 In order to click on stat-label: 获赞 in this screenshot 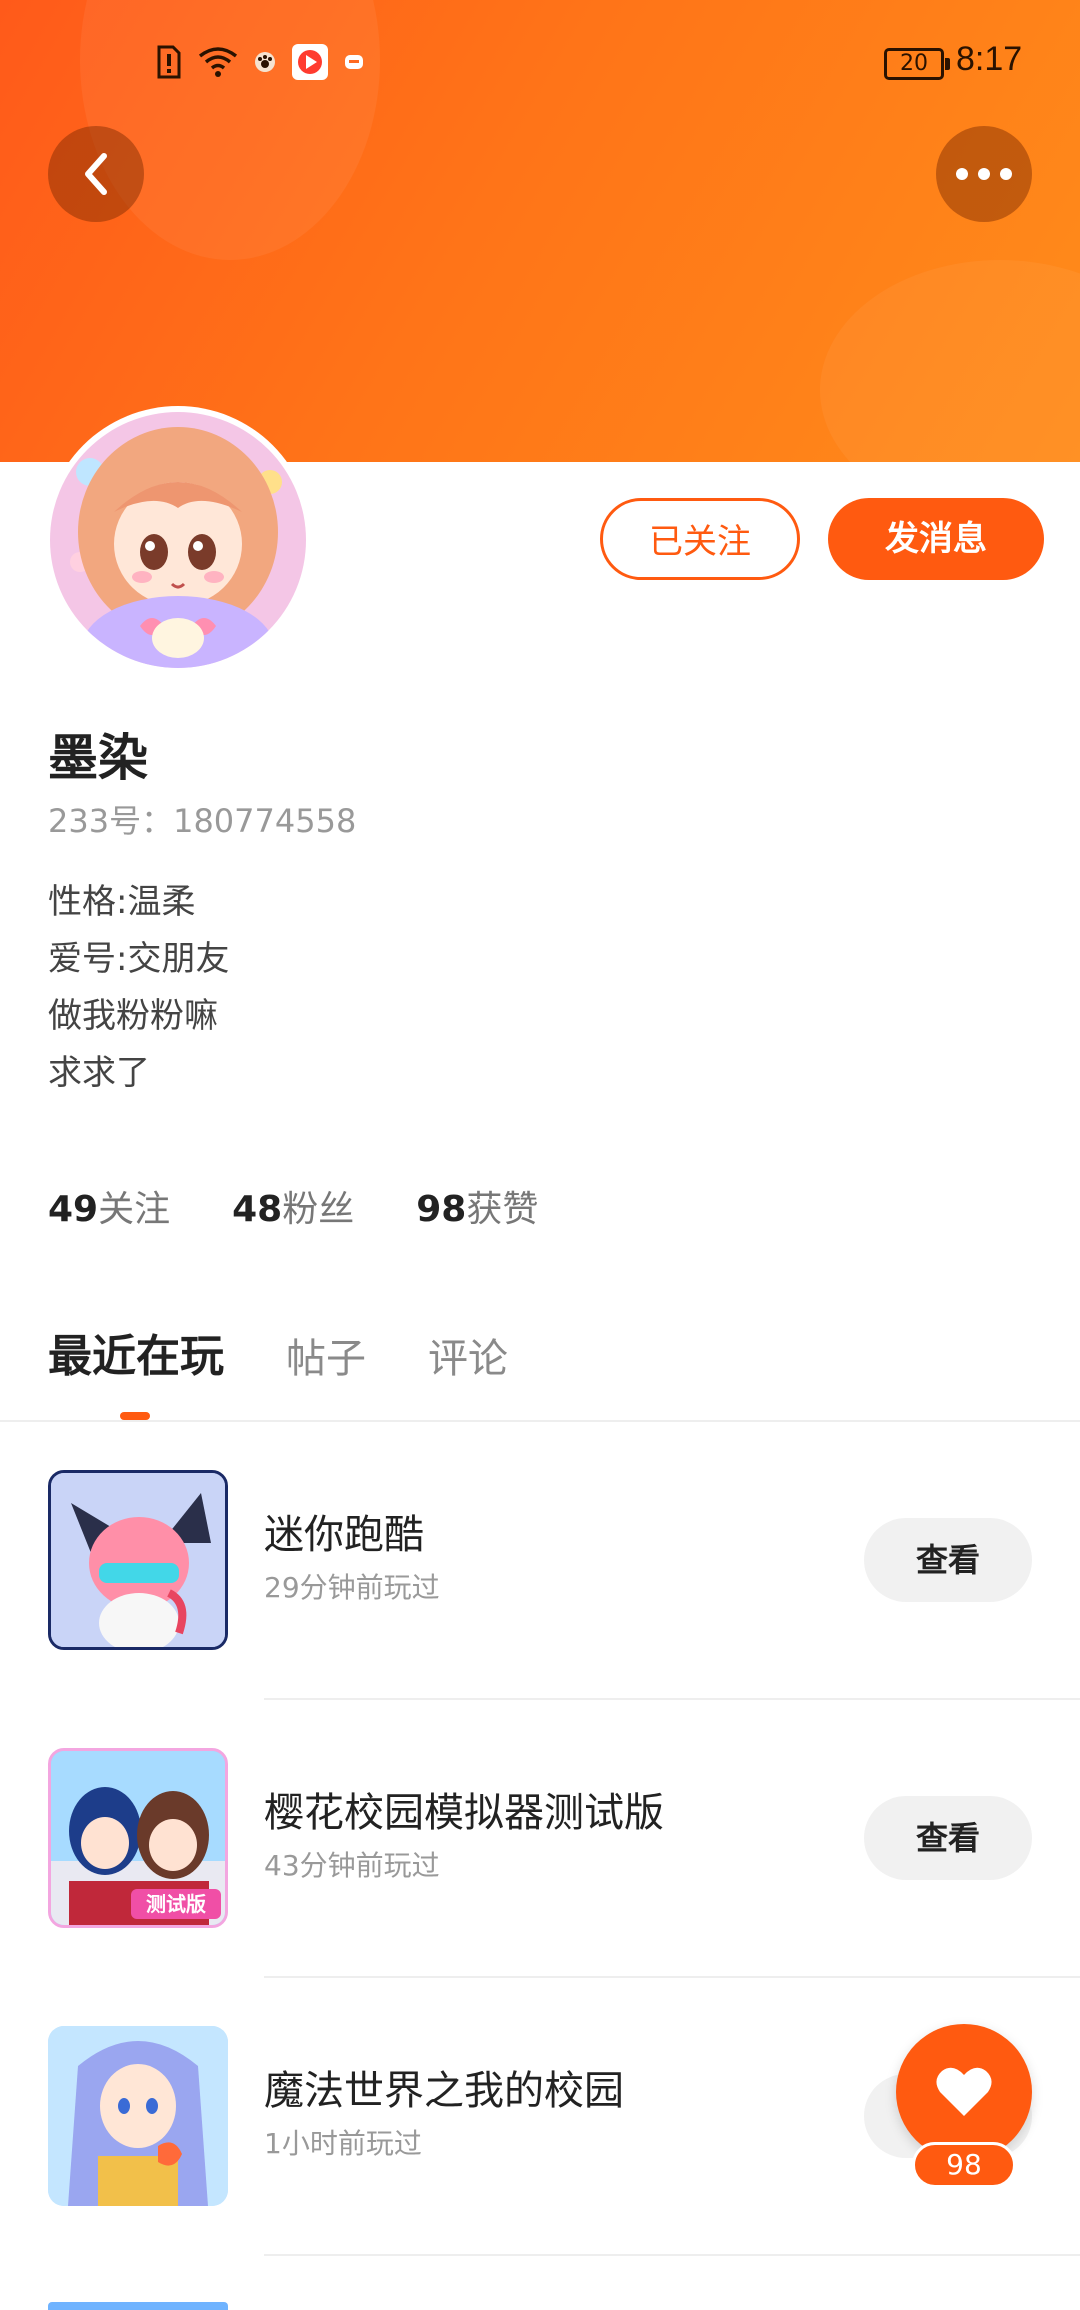, I will do `click(502, 1209)`.